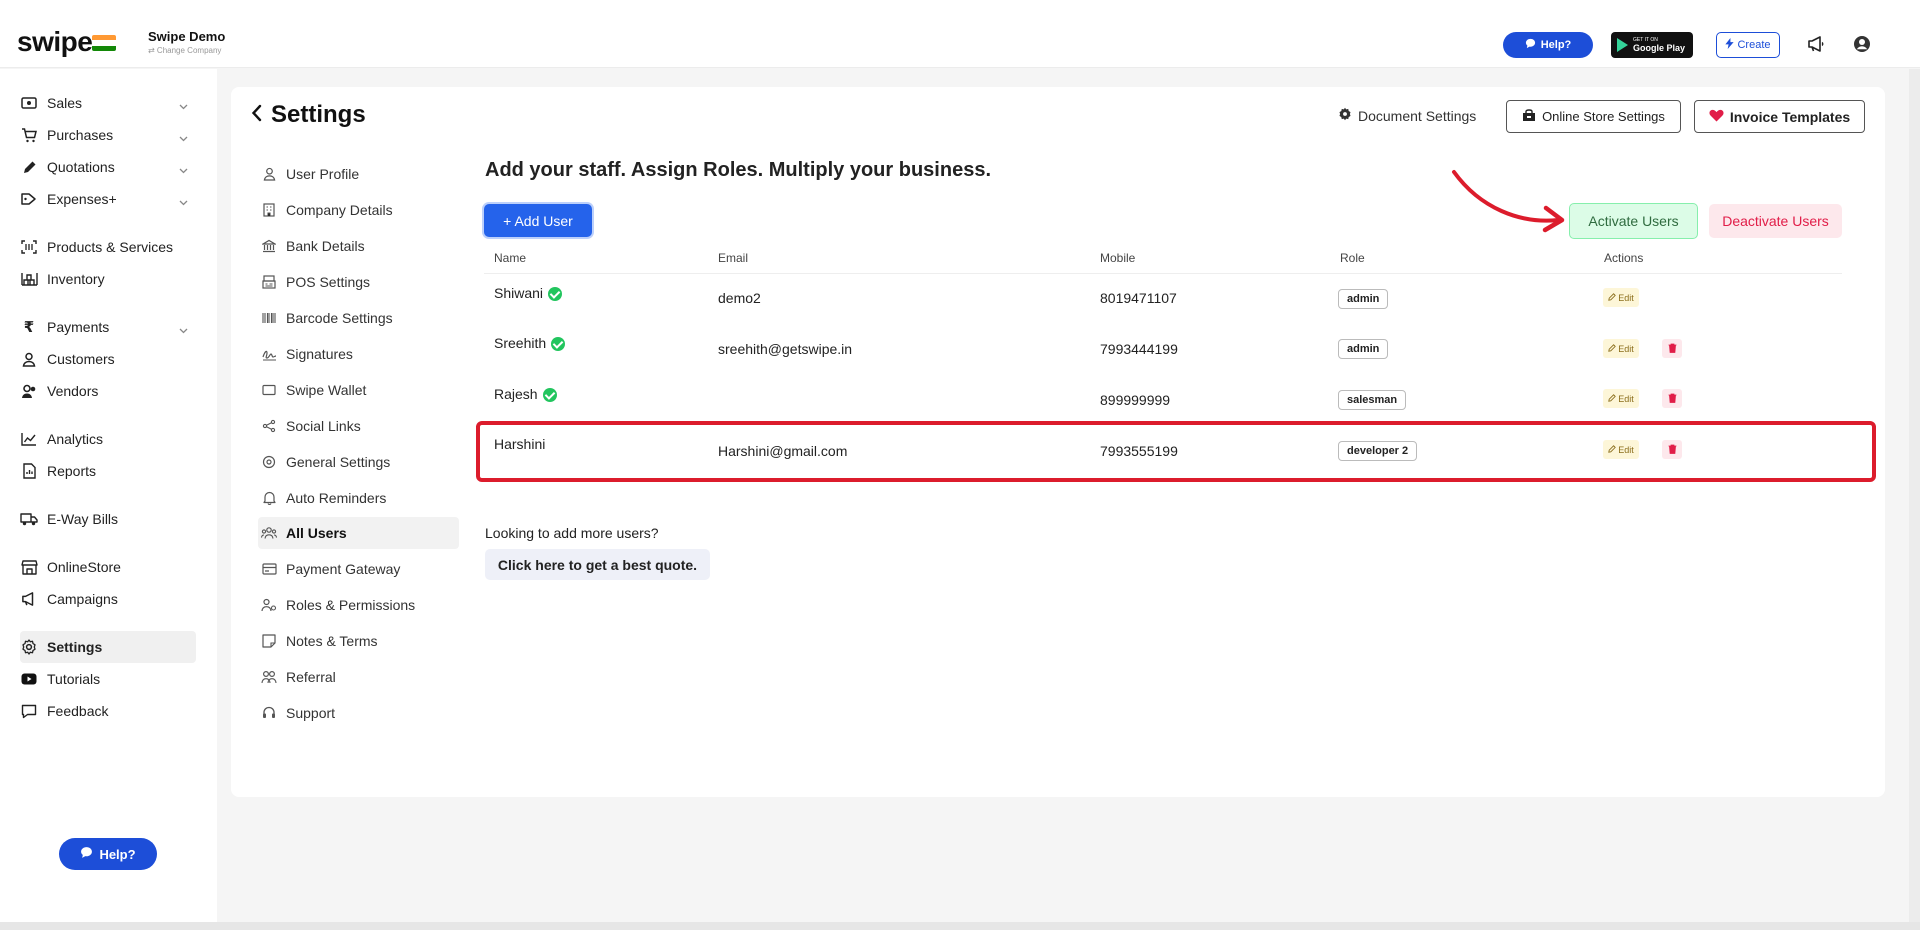 Image resolution: width=1920 pixels, height=930 pixels. What do you see at coordinates (319, 641) in the screenshot?
I see `settings-nav-notes-terms: Notes & Terms` at bounding box center [319, 641].